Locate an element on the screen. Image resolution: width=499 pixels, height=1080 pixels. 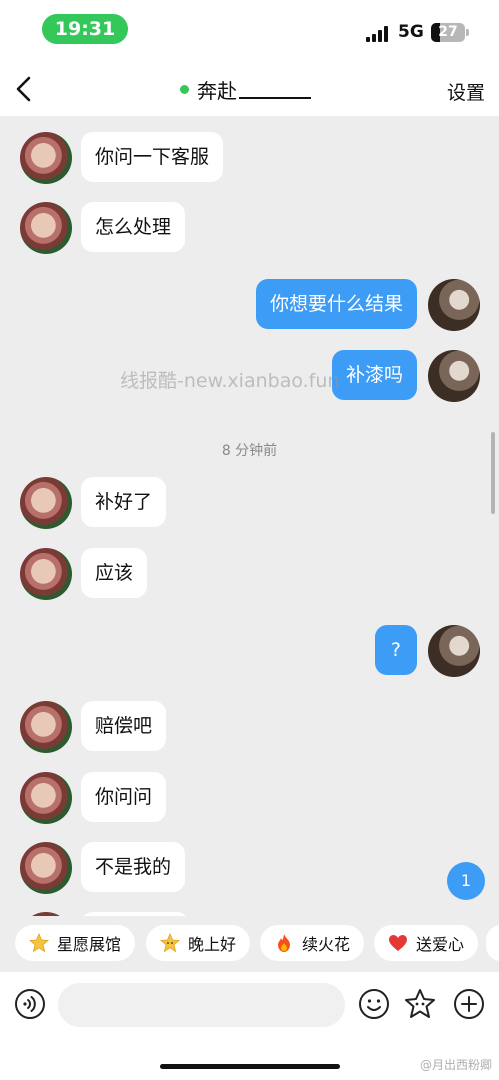
voice-icon is located at coordinates (30, 1004).